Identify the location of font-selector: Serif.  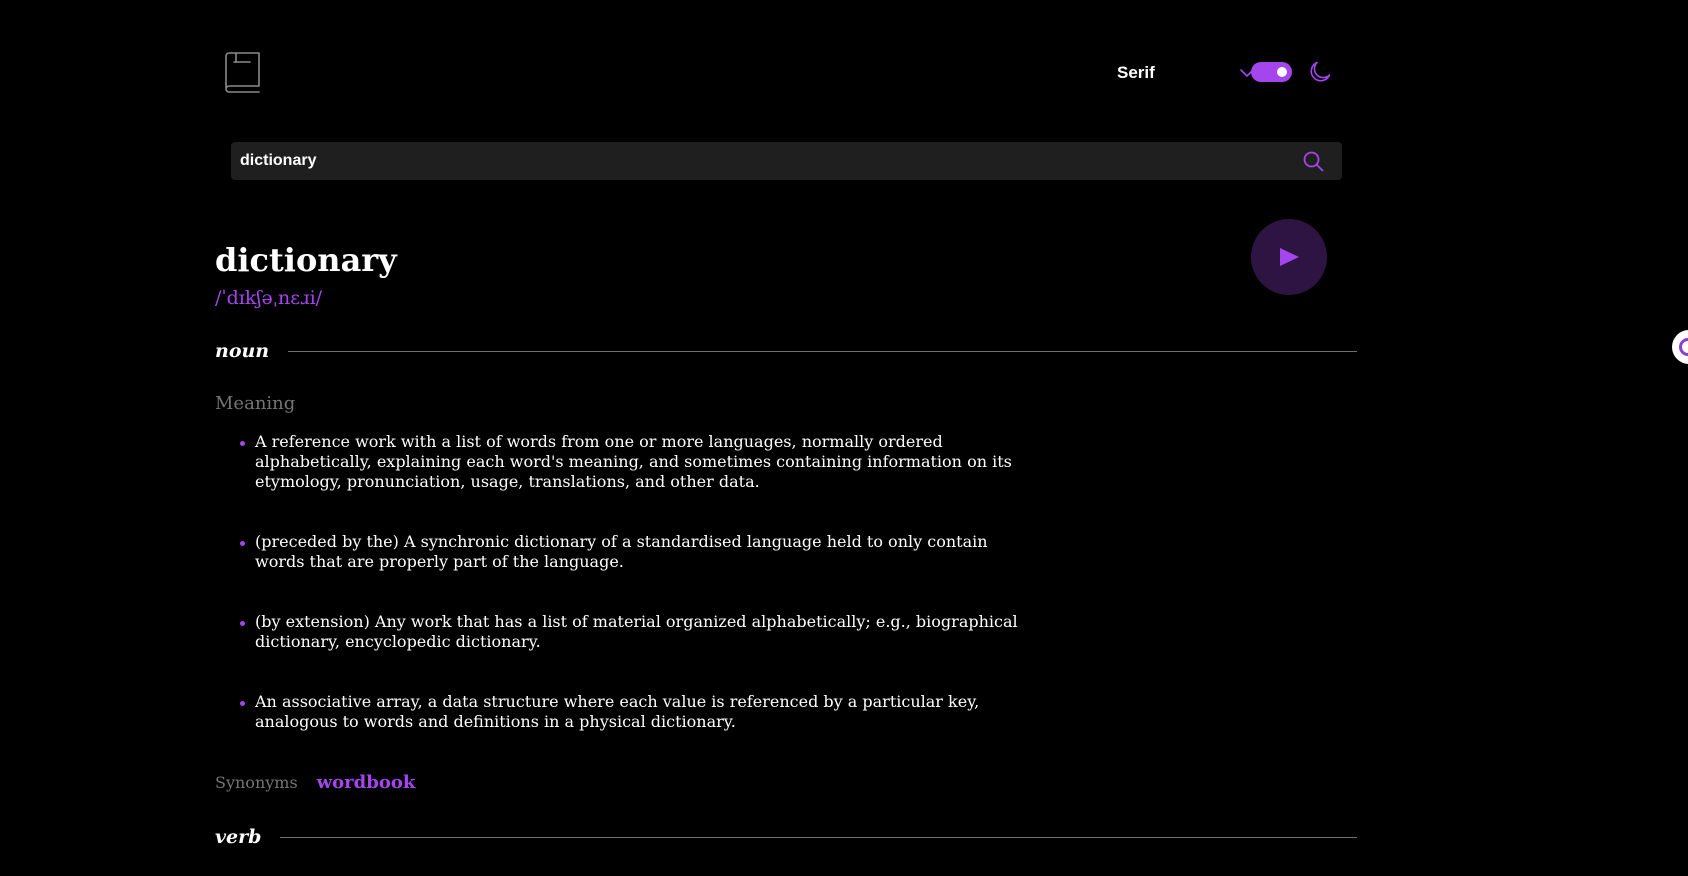
(1187, 73).